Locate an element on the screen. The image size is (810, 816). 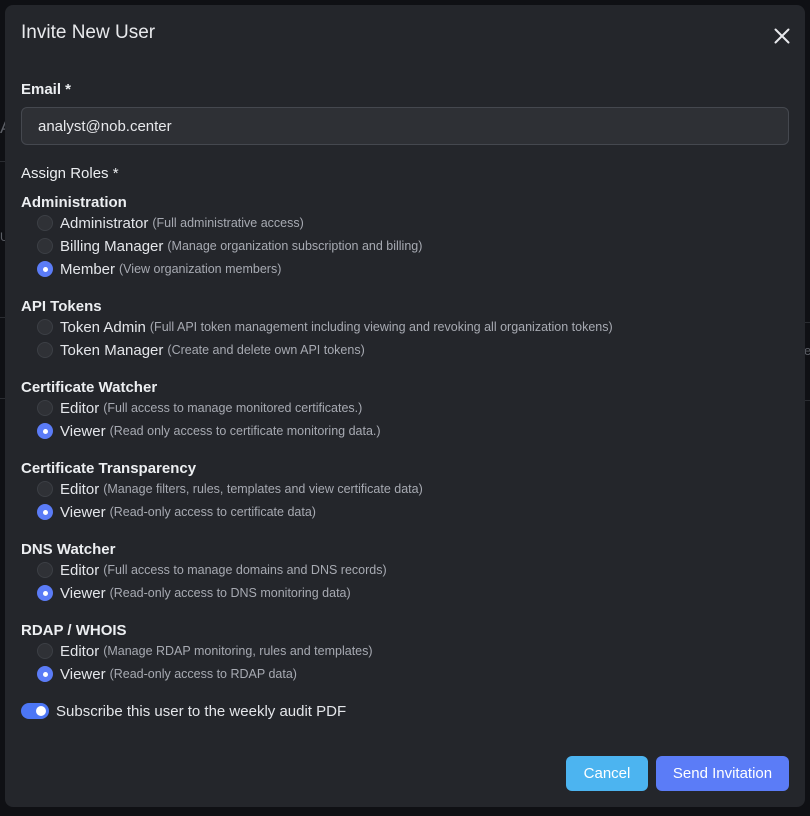
role-description: (Read-only access to certificate data) is located at coordinates (212, 512).